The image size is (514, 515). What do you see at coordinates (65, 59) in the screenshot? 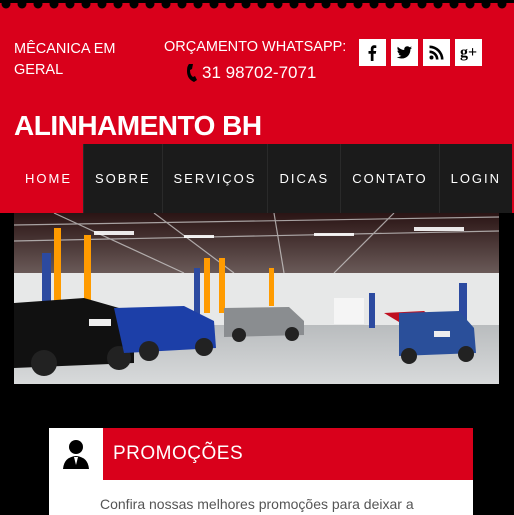
I see `tagline: MÊCANICA EM GERAL` at bounding box center [65, 59].